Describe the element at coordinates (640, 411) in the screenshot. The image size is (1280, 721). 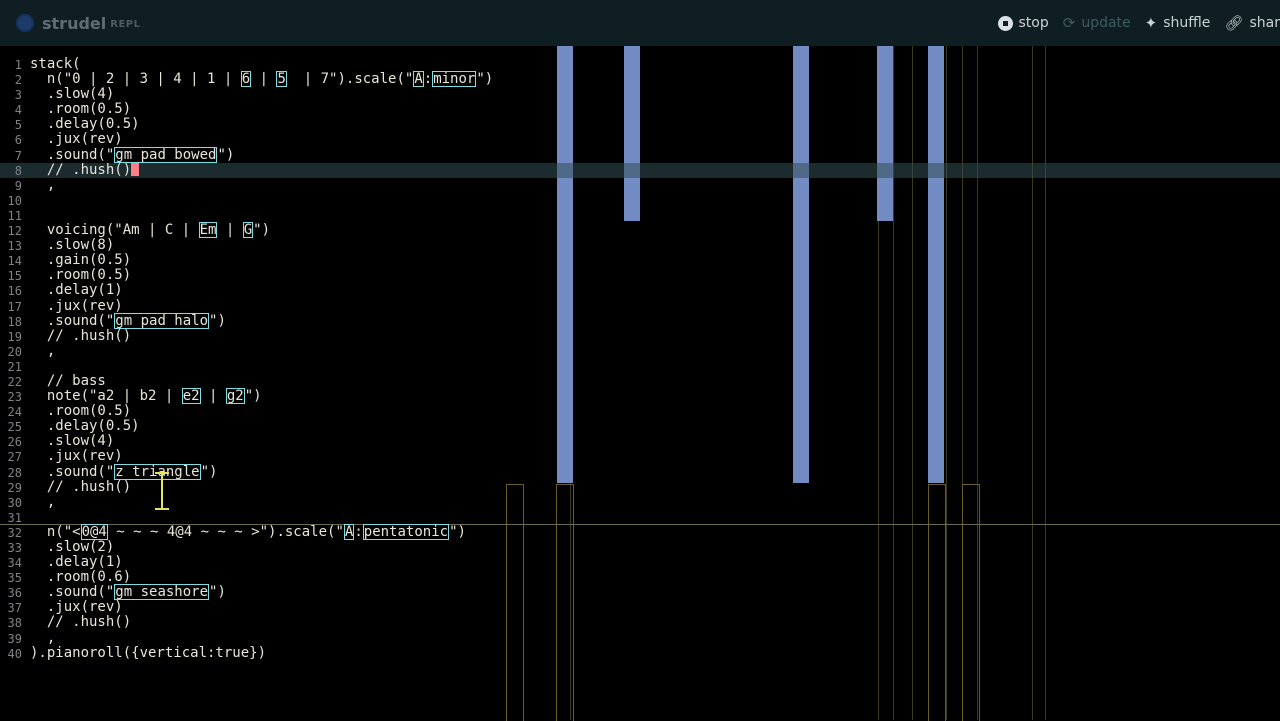
I see `code-line: 24 .room(0.5)` at that location.